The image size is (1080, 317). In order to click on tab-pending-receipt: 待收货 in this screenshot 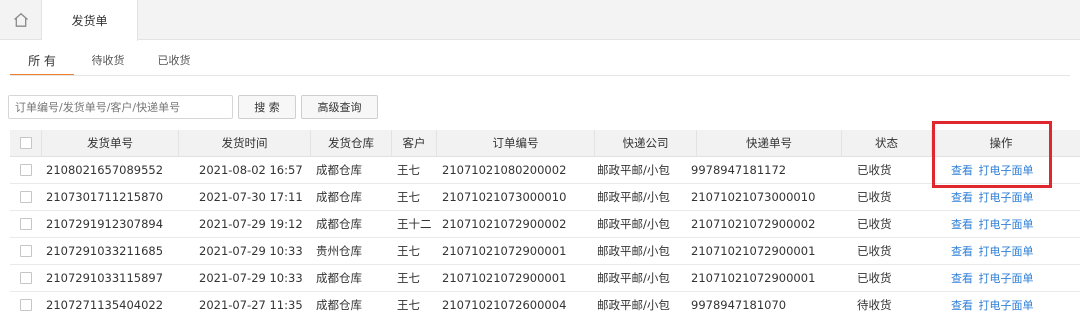, I will do `click(108, 63)`.